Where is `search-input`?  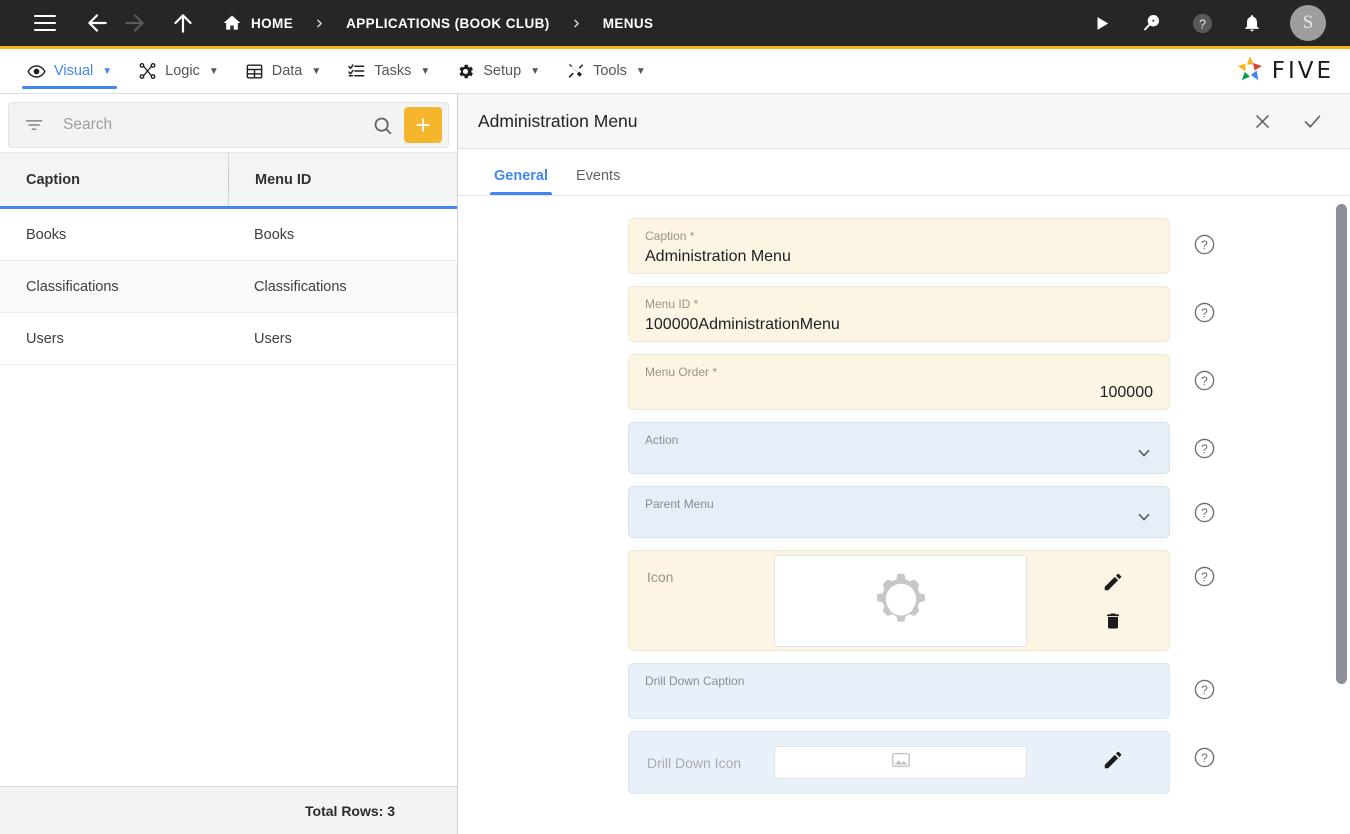 search-input is located at coordinates (206, 125).